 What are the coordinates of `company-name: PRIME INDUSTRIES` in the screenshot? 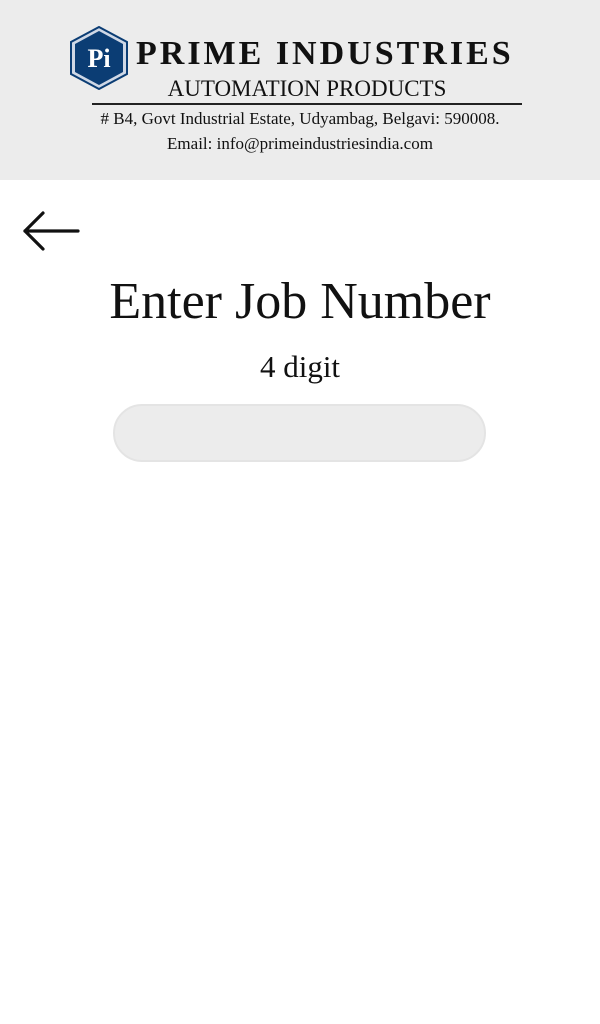 It's located at (325, 53).